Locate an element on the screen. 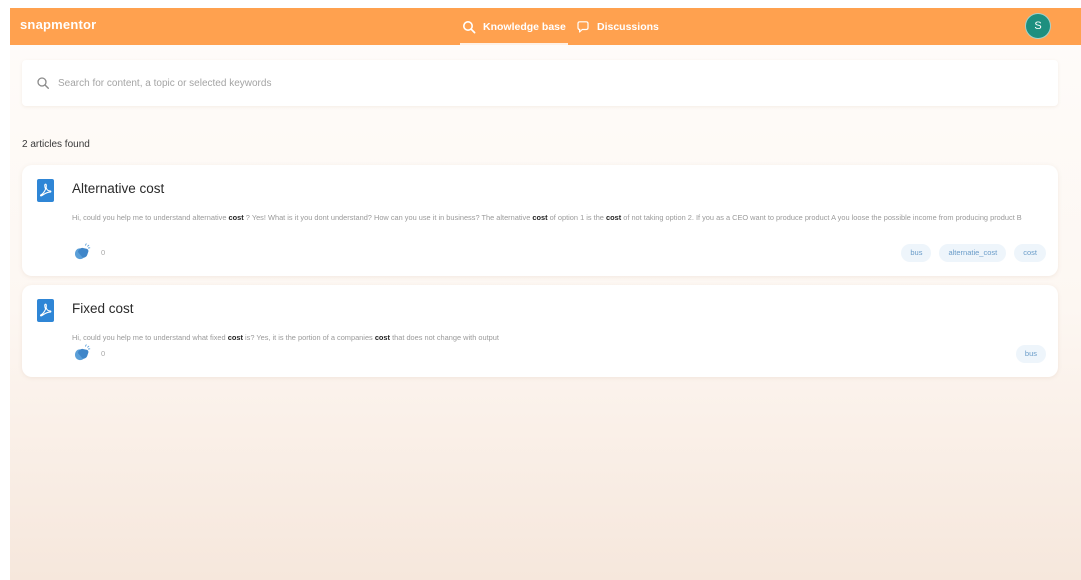 Image resolution: width=1081 pixels, height=580 pixels. nav-discussions: Discussions is located at coordinates (617, 26).